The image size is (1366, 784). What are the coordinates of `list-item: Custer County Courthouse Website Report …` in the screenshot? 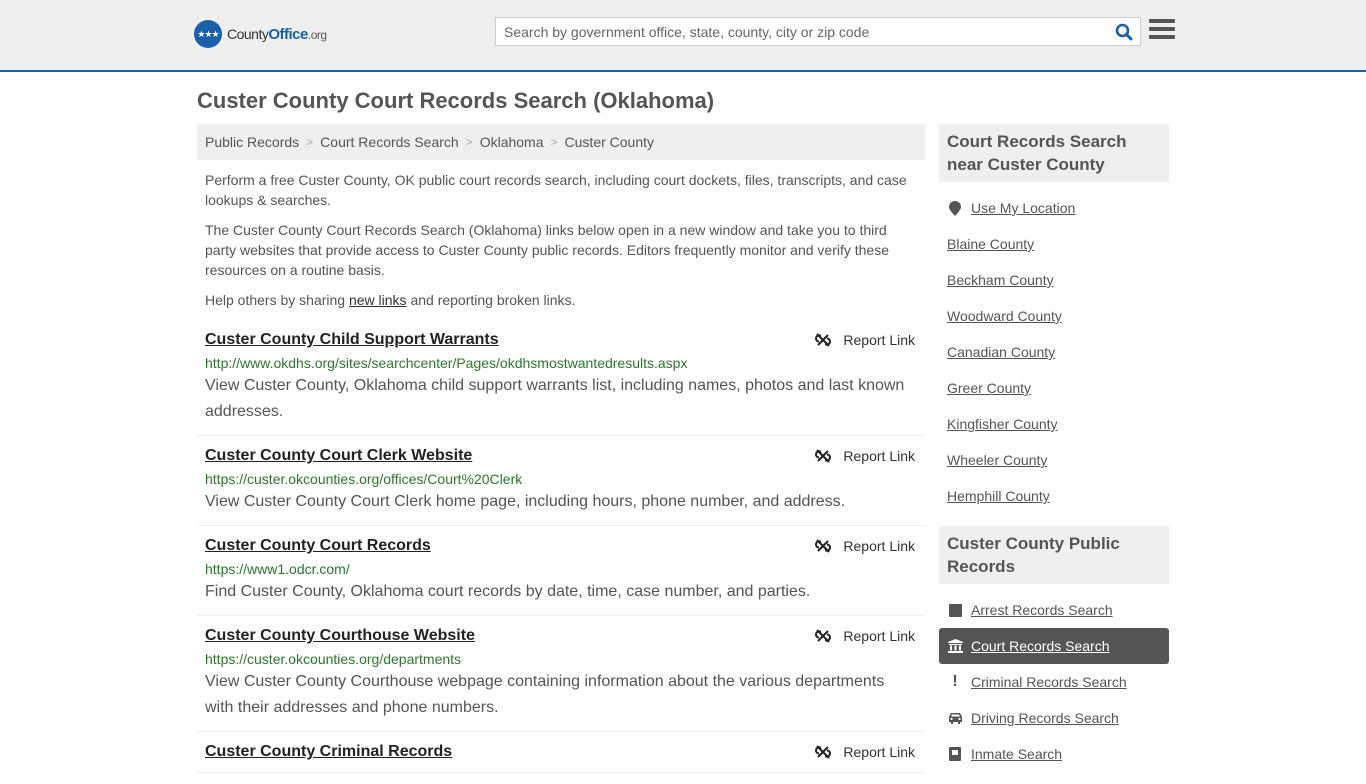 It's located at (561, 679).